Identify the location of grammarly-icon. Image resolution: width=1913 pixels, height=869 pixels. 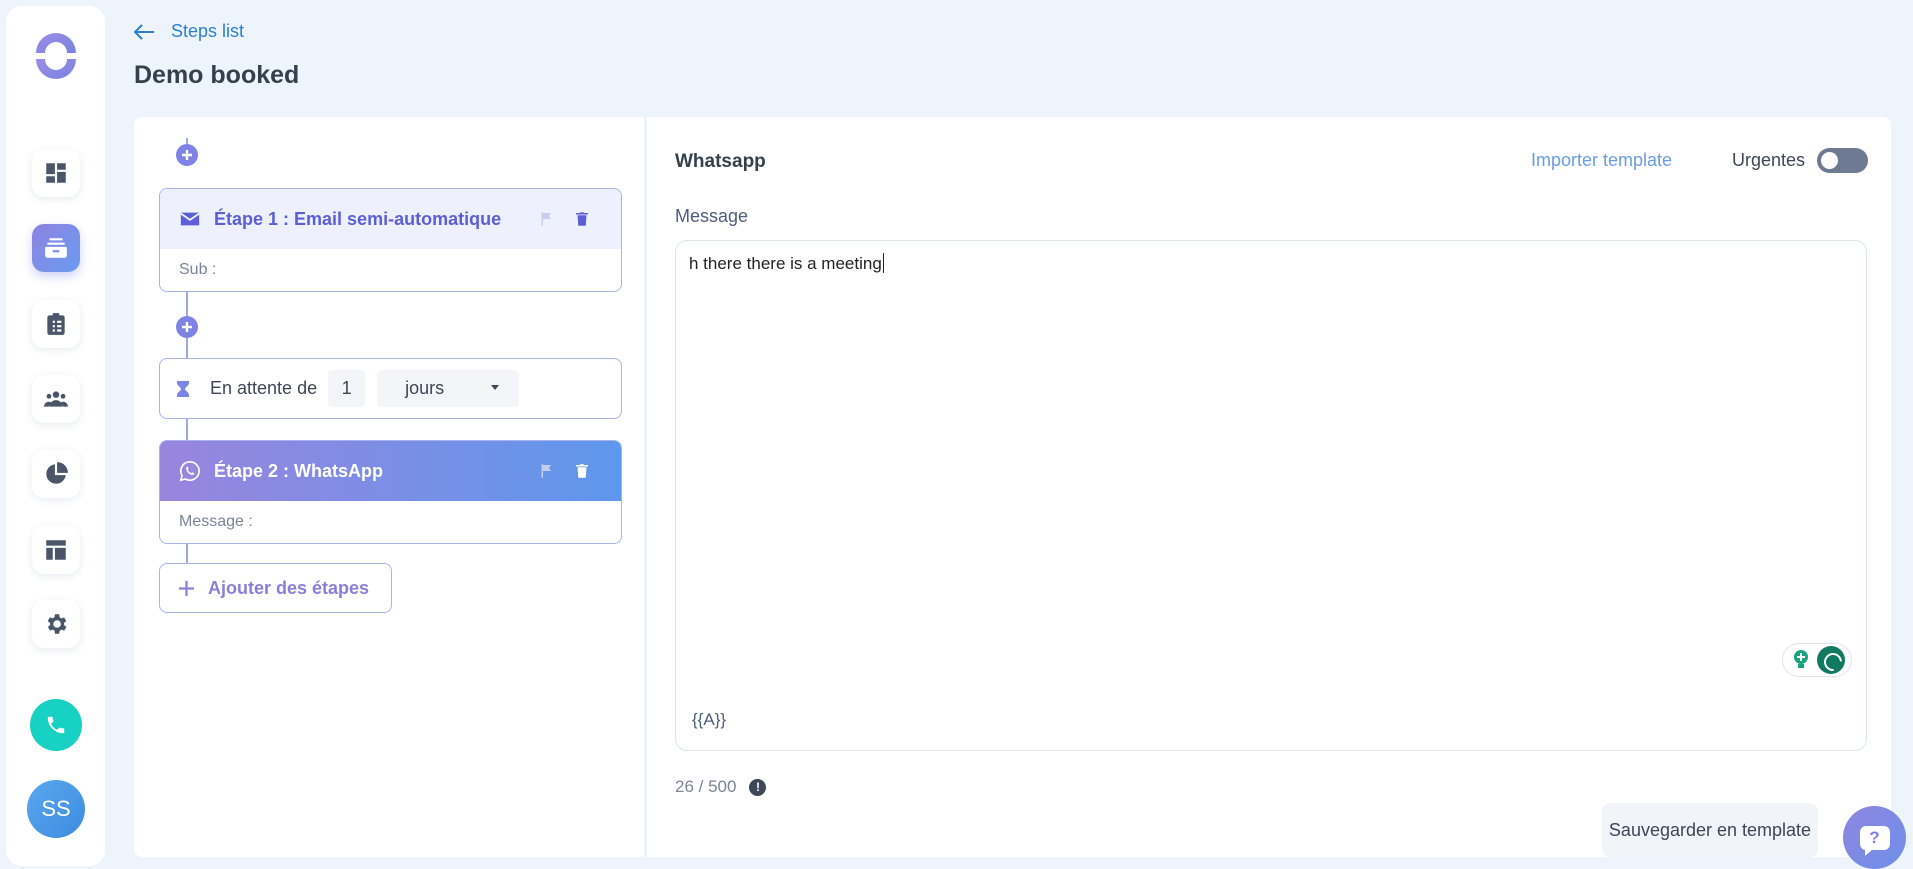
(1831, 660).